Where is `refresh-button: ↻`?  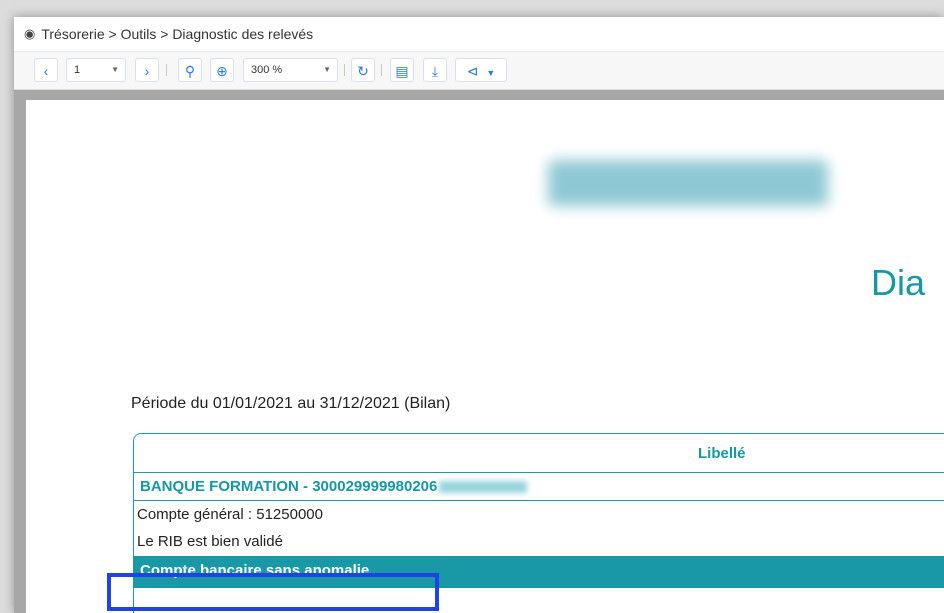 refresh-button: ↻ is located at coordinates (363, 70).